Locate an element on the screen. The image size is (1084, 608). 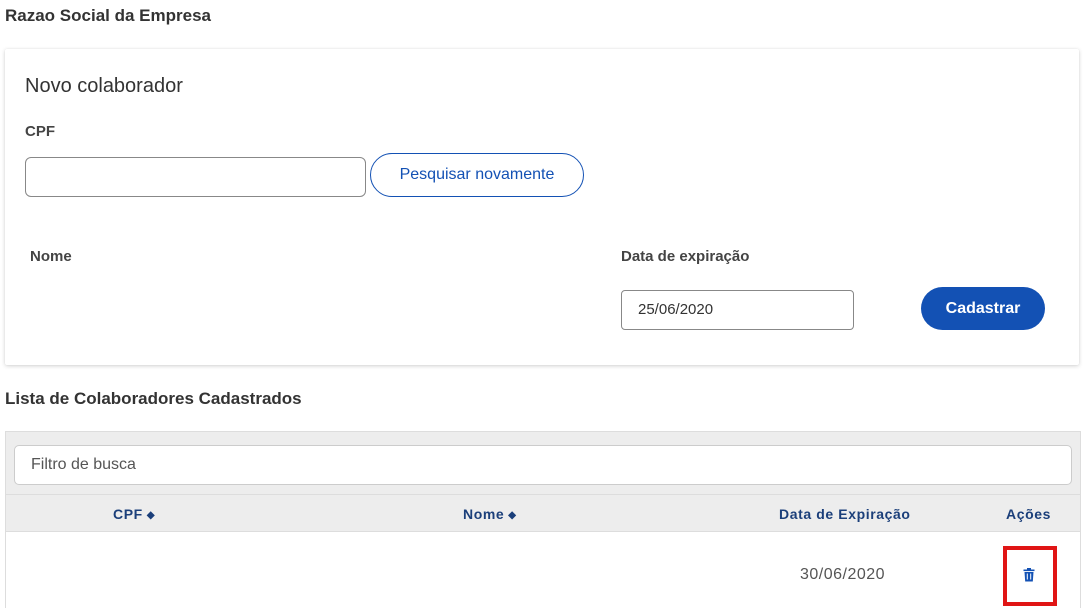
table-row: 30/06/2020 is located at coordinates (543, 569).